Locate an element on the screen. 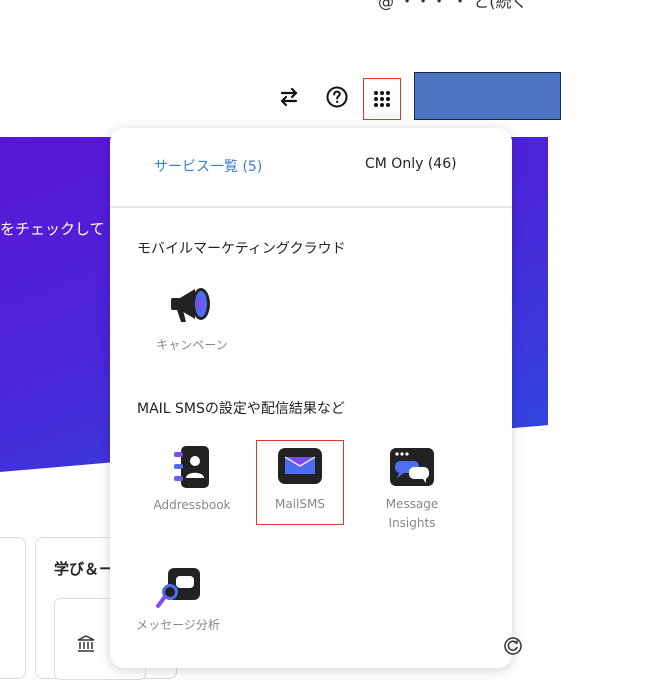 This screenshot has width=649, height=680. help-circle-icon is located at coordinates (337, 97).